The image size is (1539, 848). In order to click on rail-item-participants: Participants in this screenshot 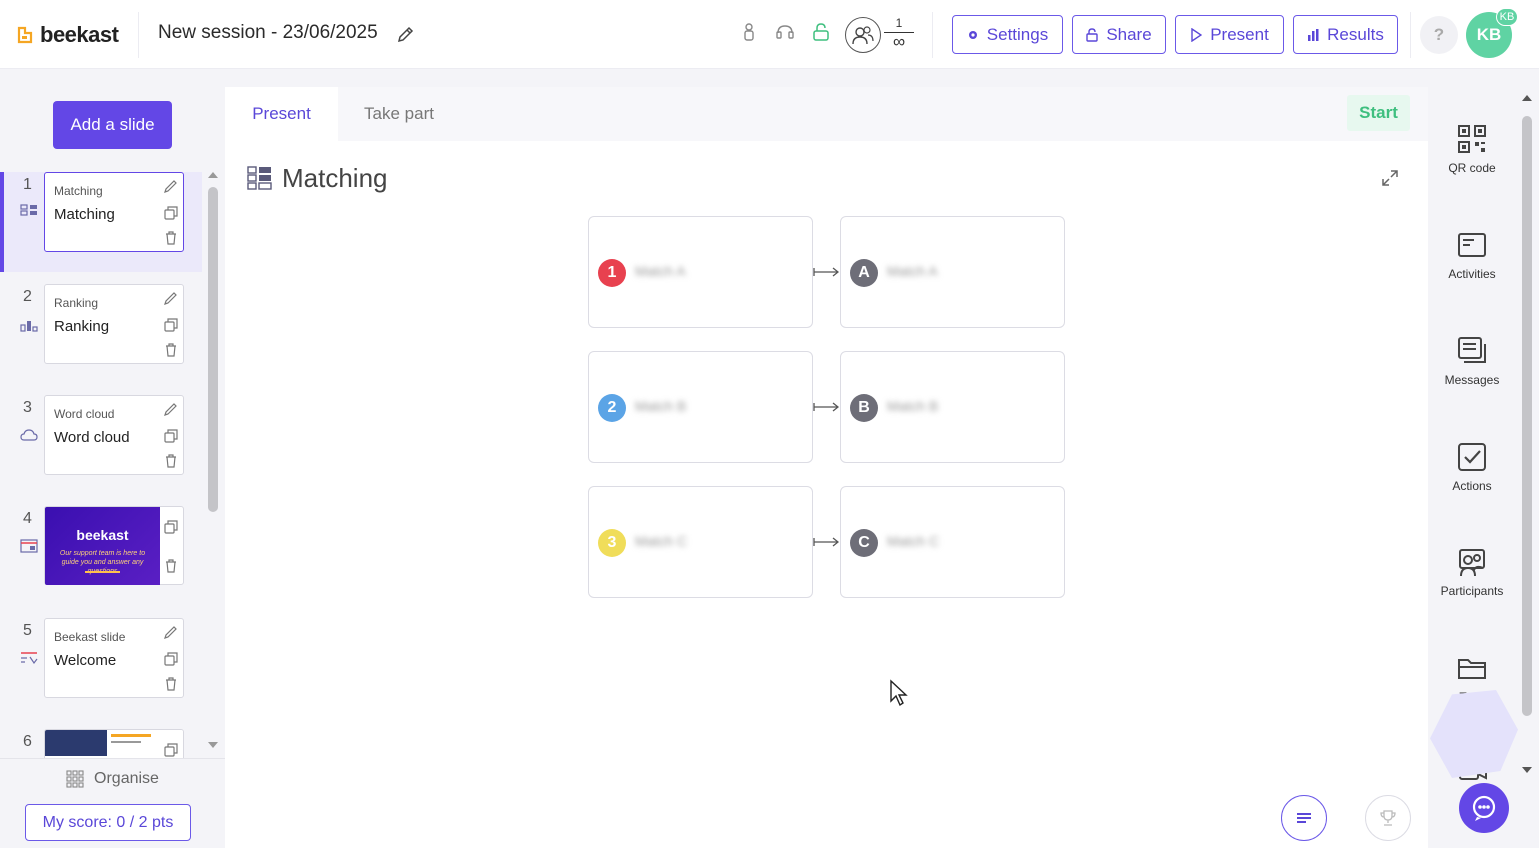, I will do `click(1472, 572)`.